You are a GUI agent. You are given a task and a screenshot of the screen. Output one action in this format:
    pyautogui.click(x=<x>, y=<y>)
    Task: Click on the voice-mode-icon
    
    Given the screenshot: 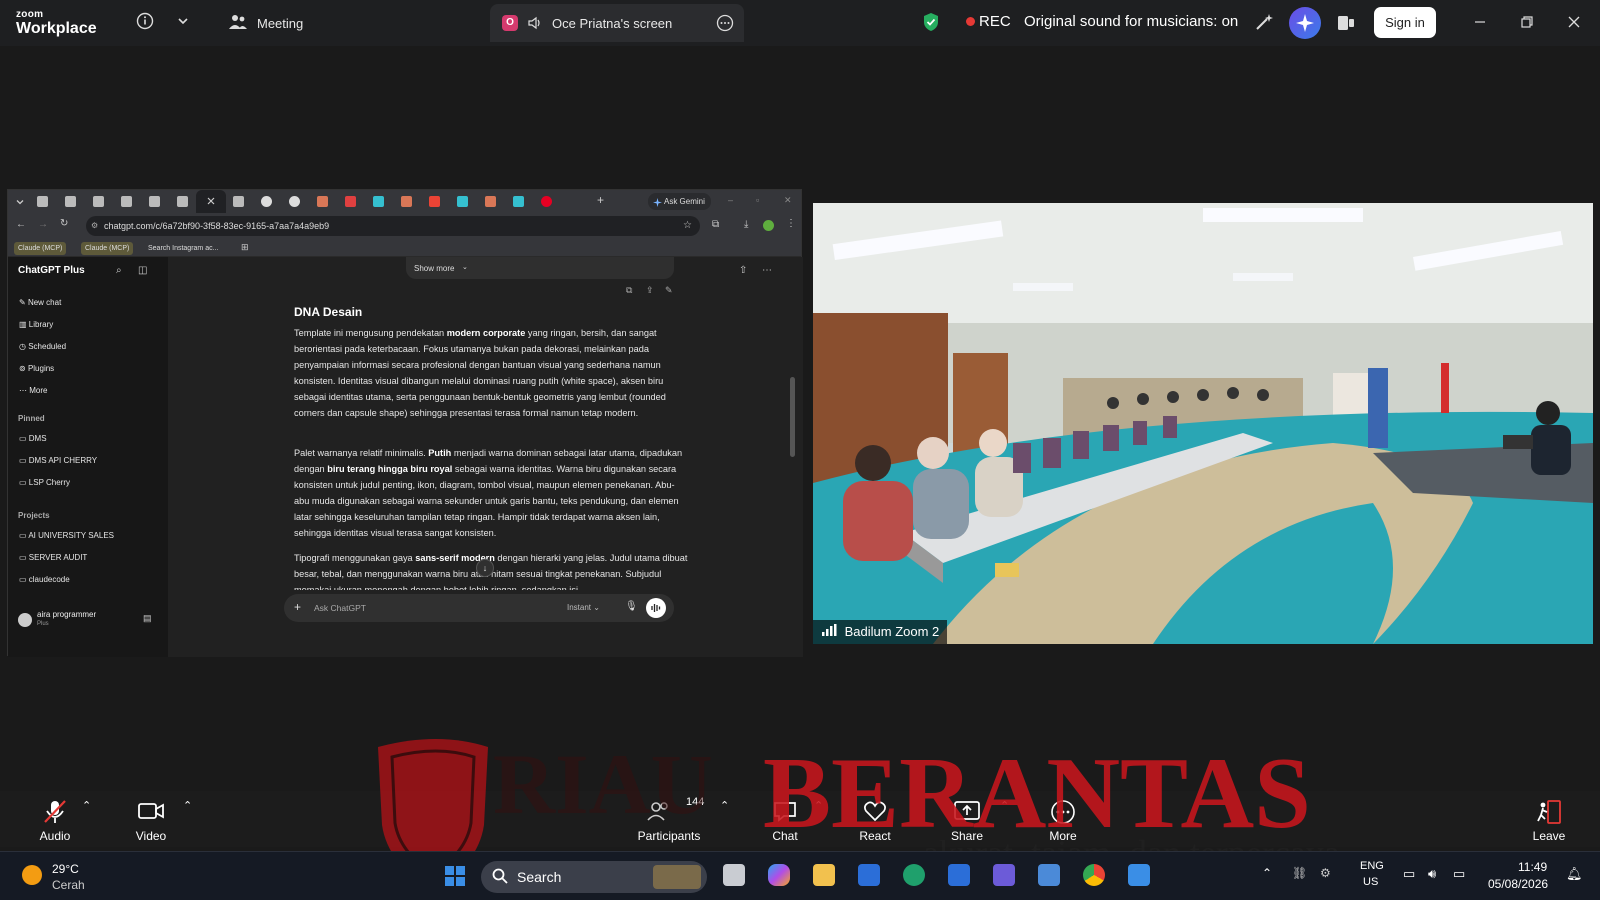 What is the action you would take?
    pyautogui.click(x=656, y=608)
    